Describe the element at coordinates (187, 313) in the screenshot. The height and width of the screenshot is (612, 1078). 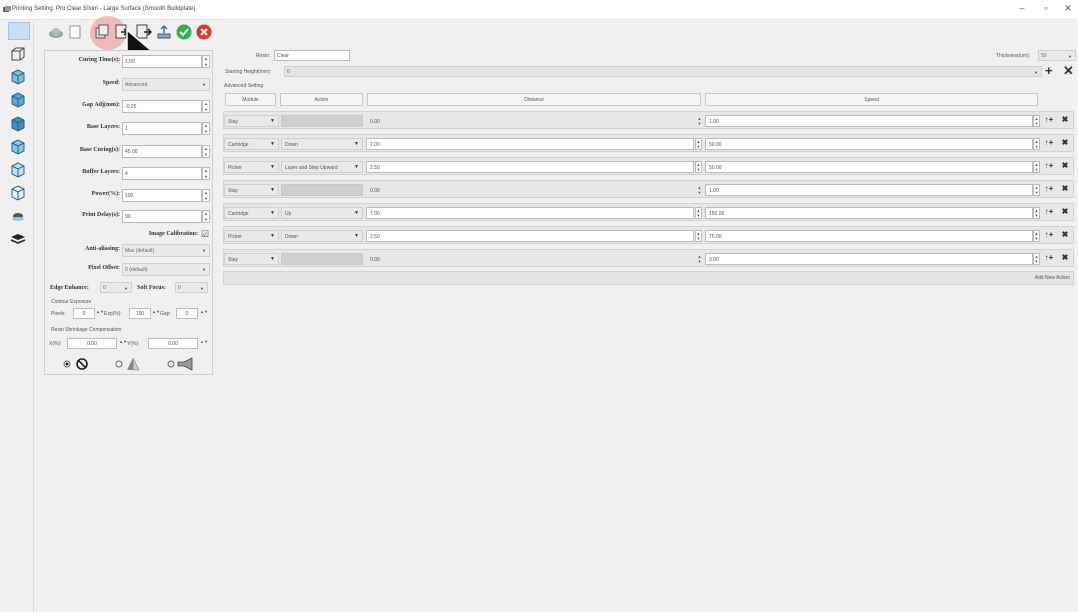
I see `contour-gap-input: 0` at that location.